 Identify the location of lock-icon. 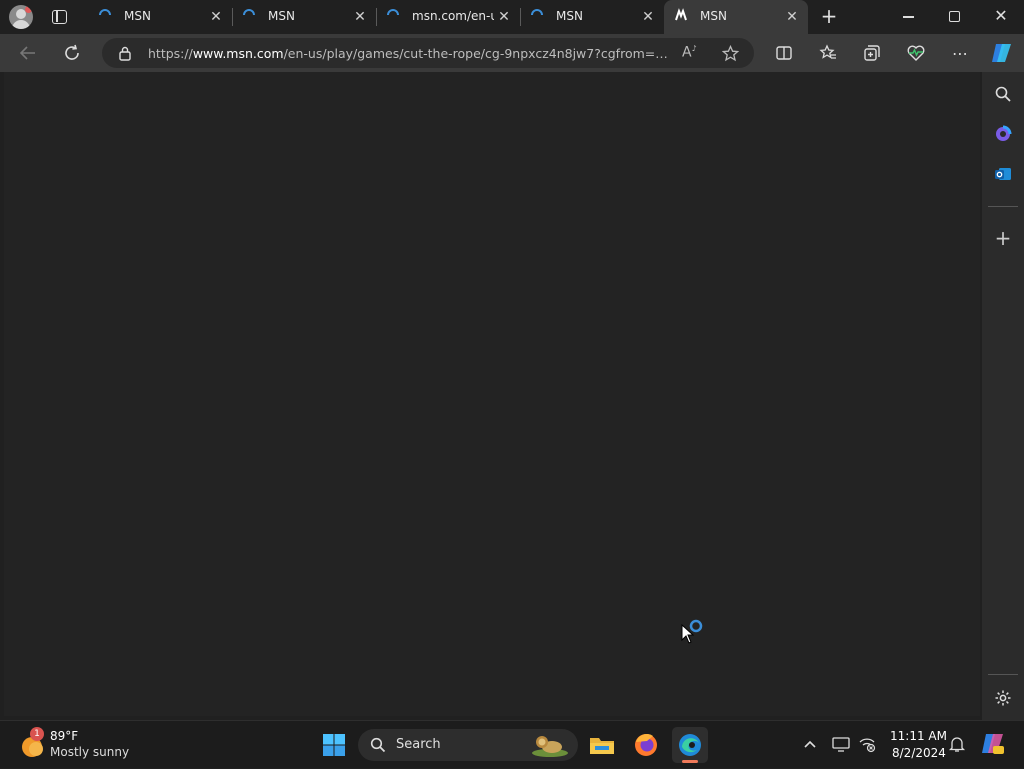
(125, 53).